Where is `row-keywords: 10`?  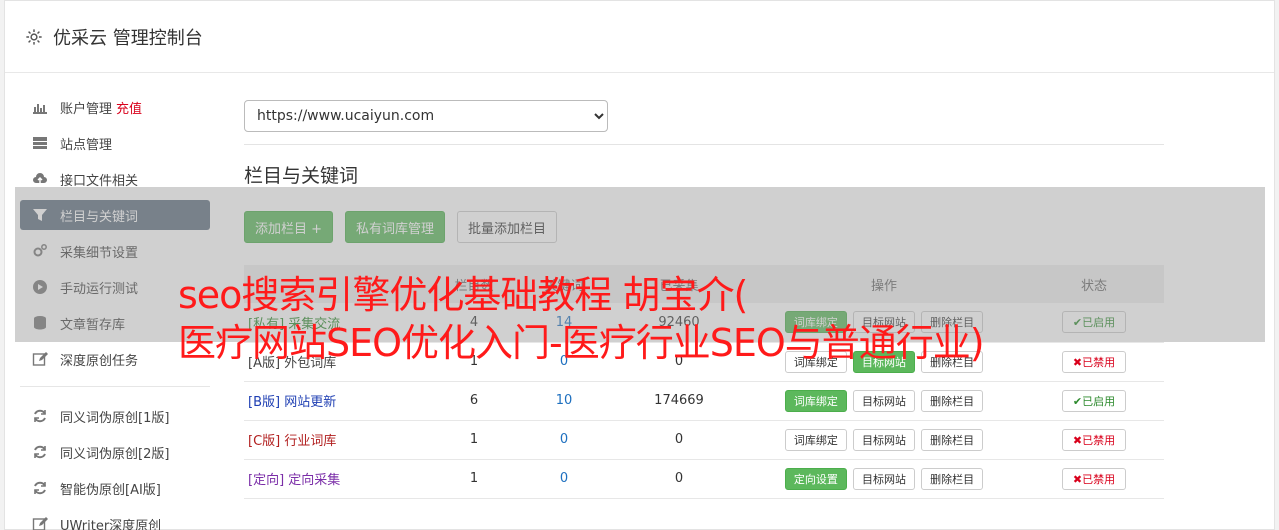 row-keywords: 10 is located at coordinates (564, 401).